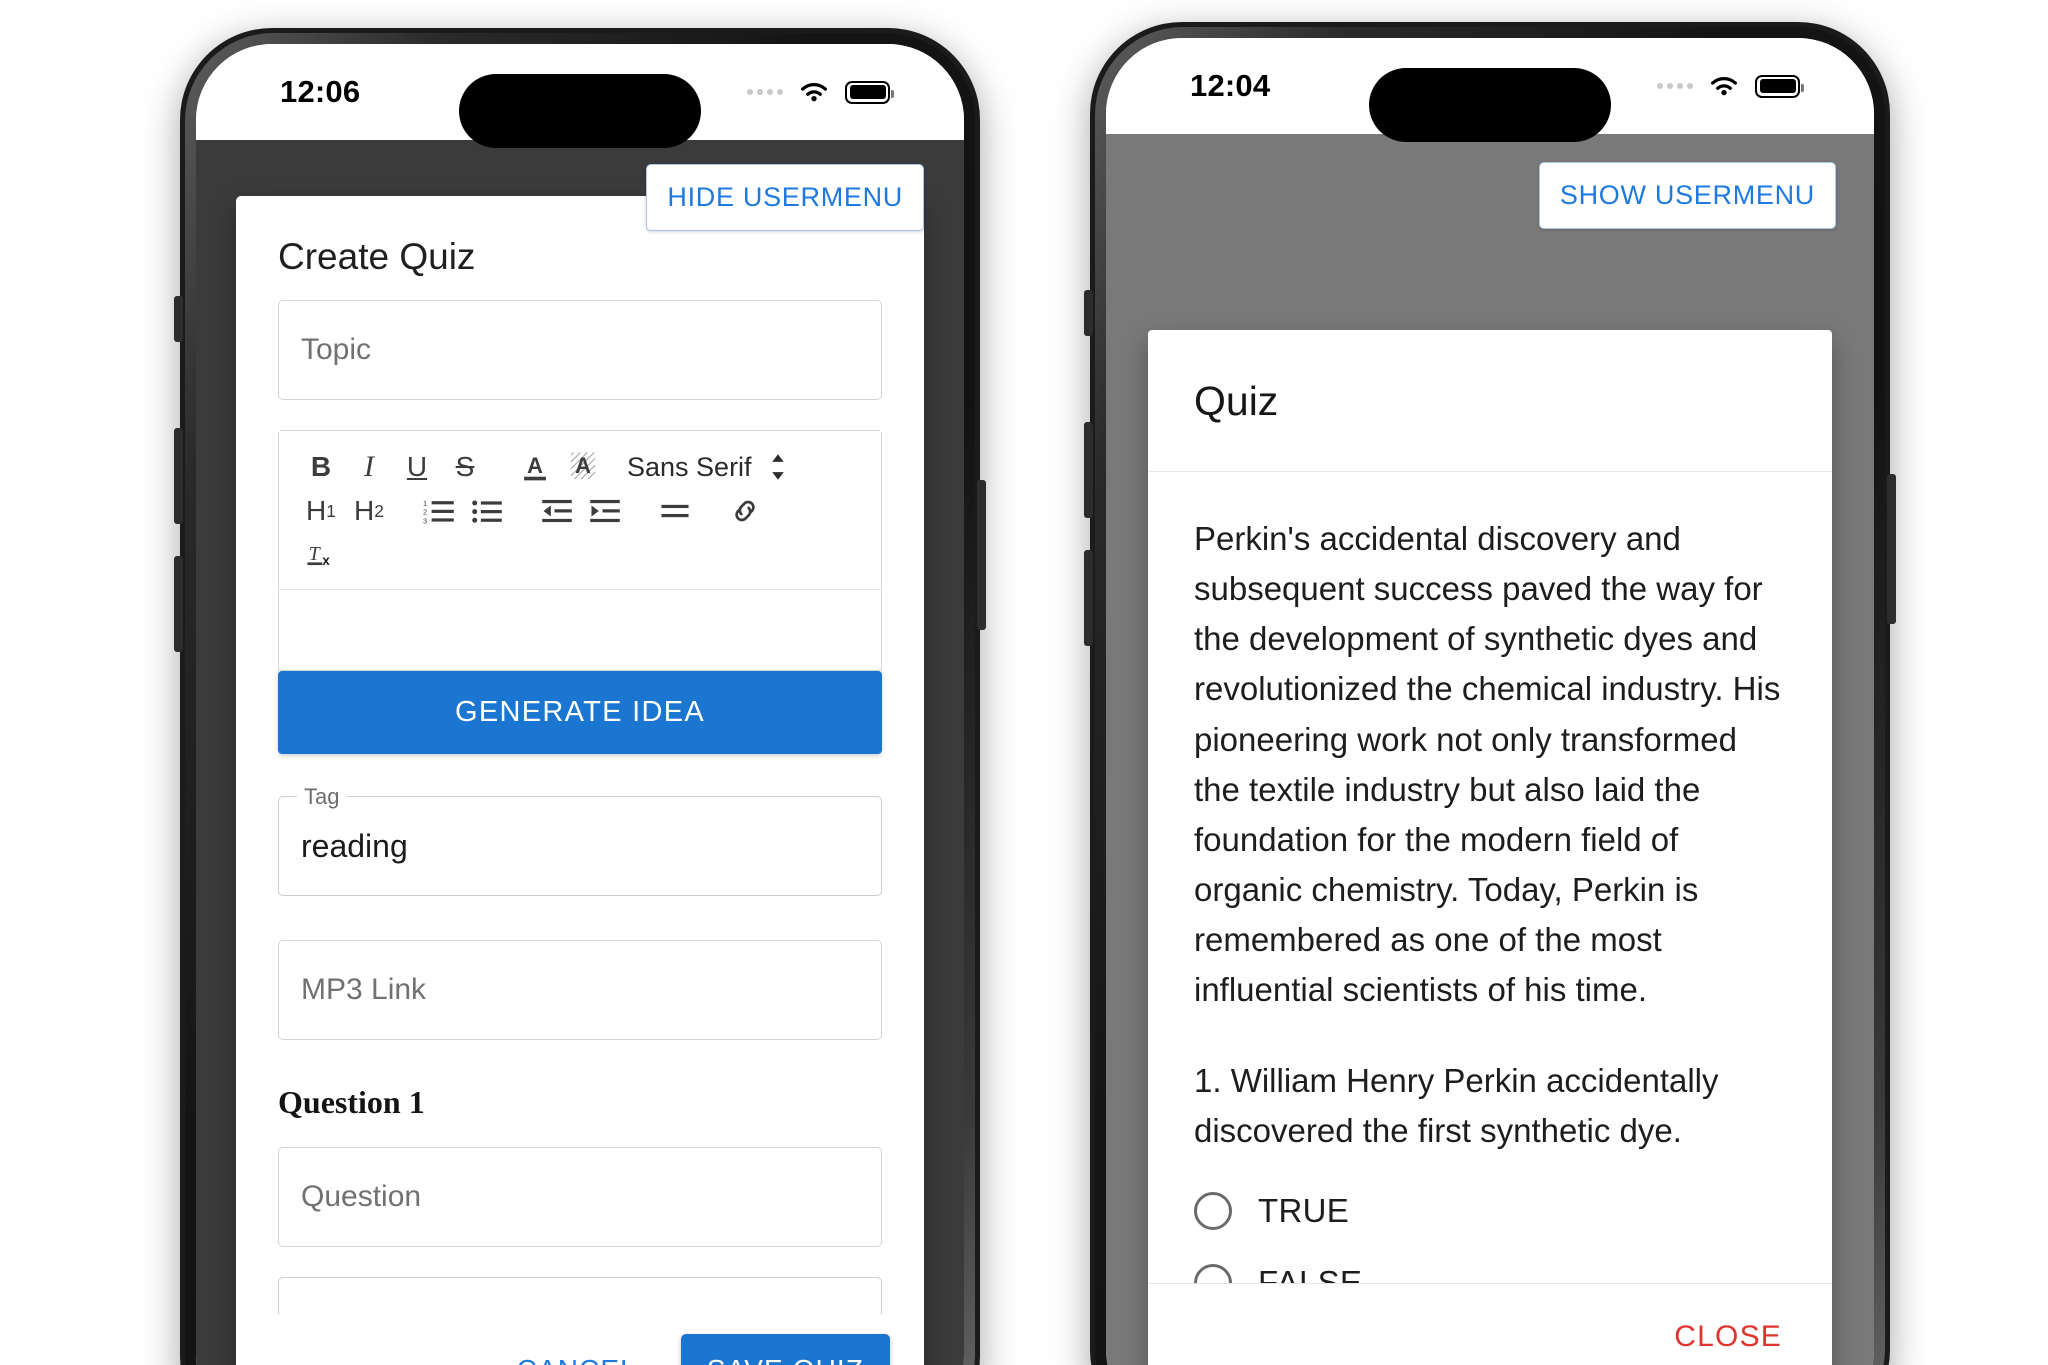 The width and height of the screenshot is (2048, 1365). Describe the element at coordinates (322, 797) in the screenshot. I see `tag-label: Tag` at that location.